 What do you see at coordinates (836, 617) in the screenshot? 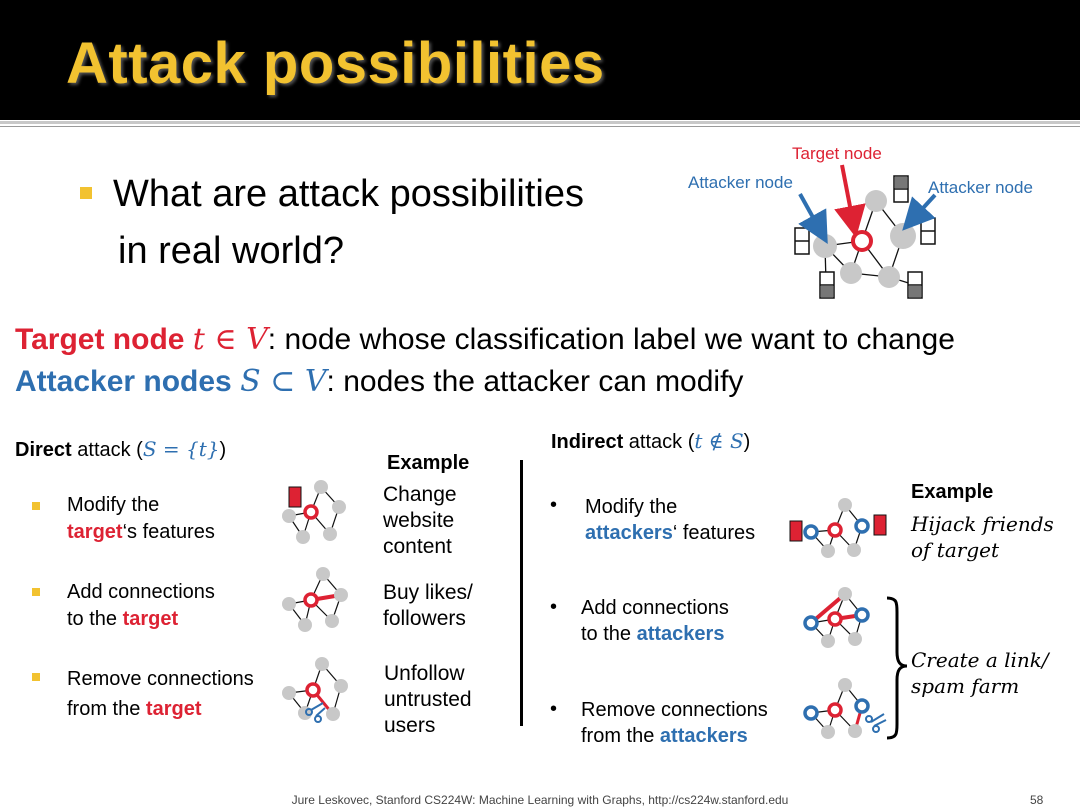
I see `indirect-add-connections-graph` at bounding box center [836, 617].